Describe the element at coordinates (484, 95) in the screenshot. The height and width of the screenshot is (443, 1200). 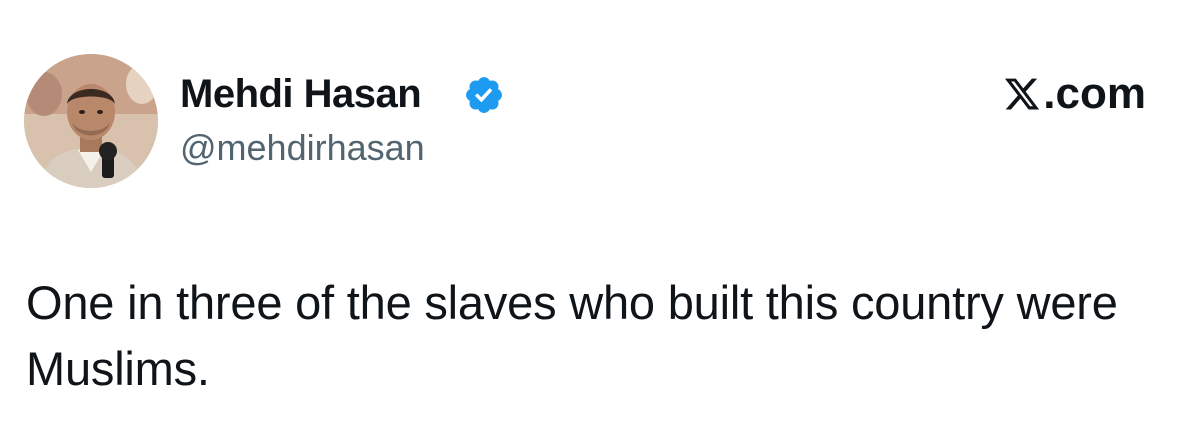
I see `verified-badge-icon` at that location.